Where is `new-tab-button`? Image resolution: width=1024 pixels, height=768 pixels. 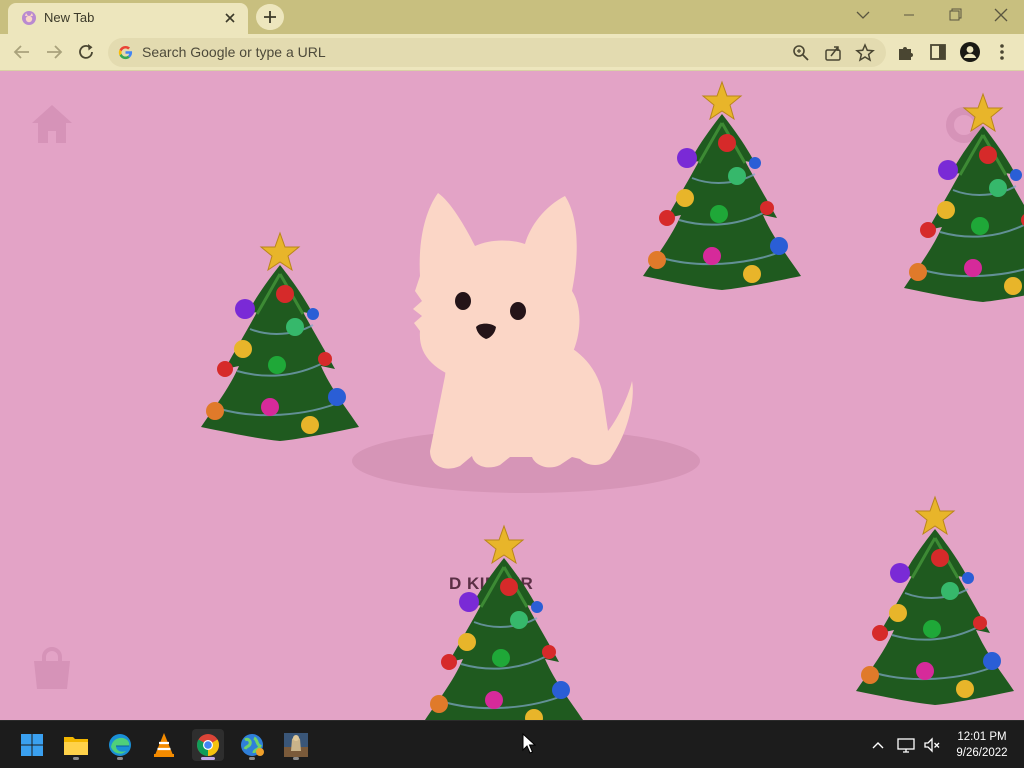 new-tab-button is located at coordinates (270, 17).